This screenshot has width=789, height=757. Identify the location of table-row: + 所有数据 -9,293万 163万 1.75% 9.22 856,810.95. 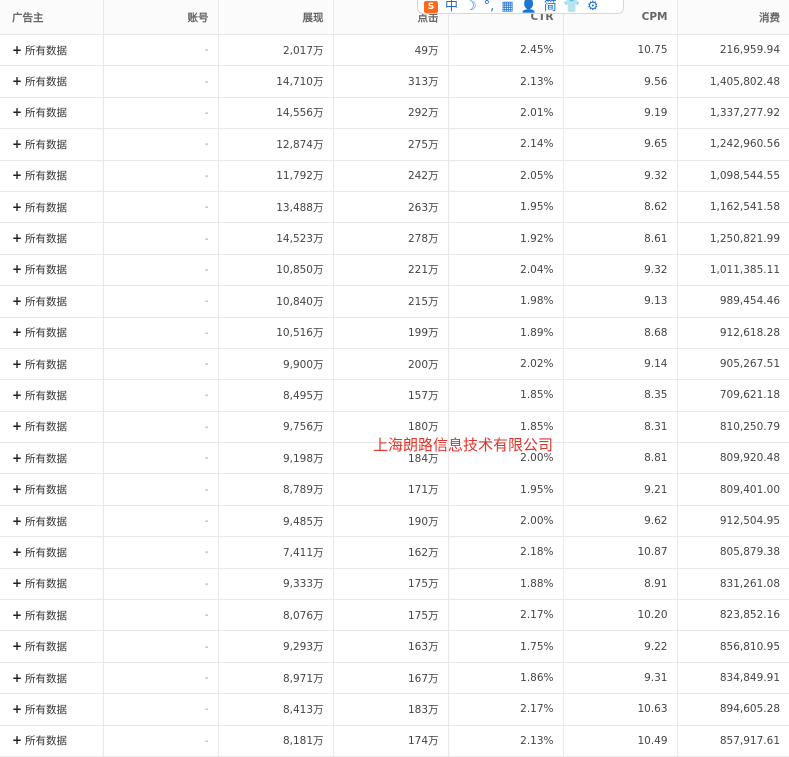
(394, 646).